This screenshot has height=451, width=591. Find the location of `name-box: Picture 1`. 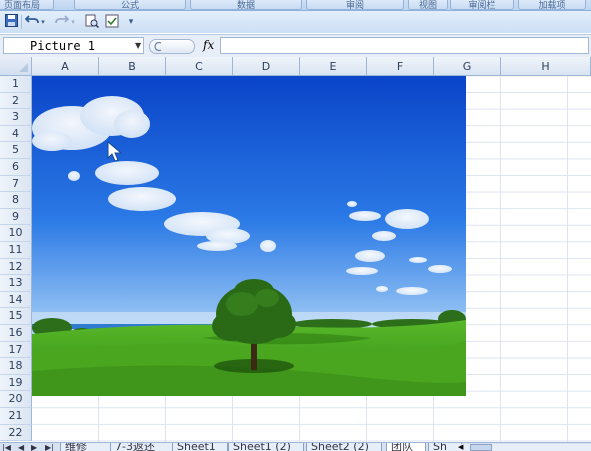

name-box: Picture 1 is located at coordinates (73, 45).